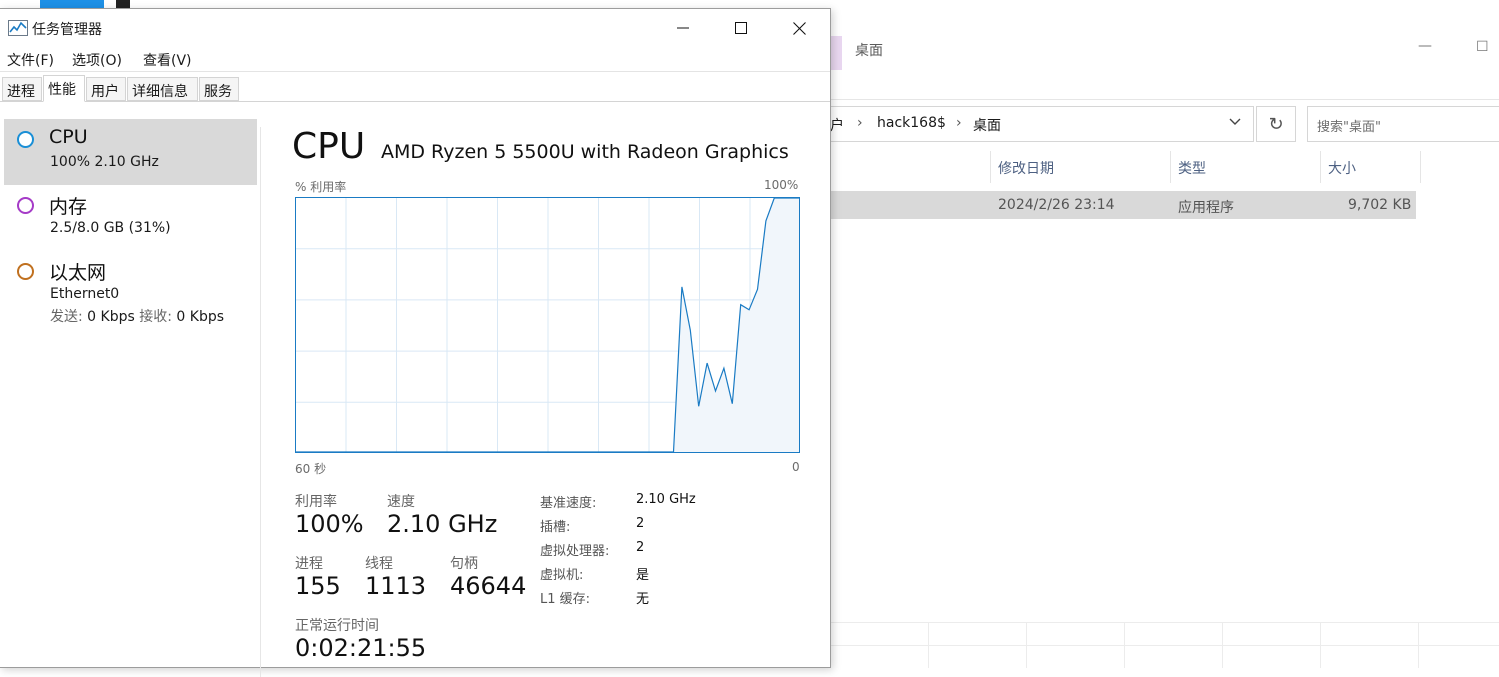 This screenshot has width=1499, height=677. What do you see at coordinates (321, 187) in the screenshot?
I see `graph-y-label: % 利用率` at bounding box center [321, 187].